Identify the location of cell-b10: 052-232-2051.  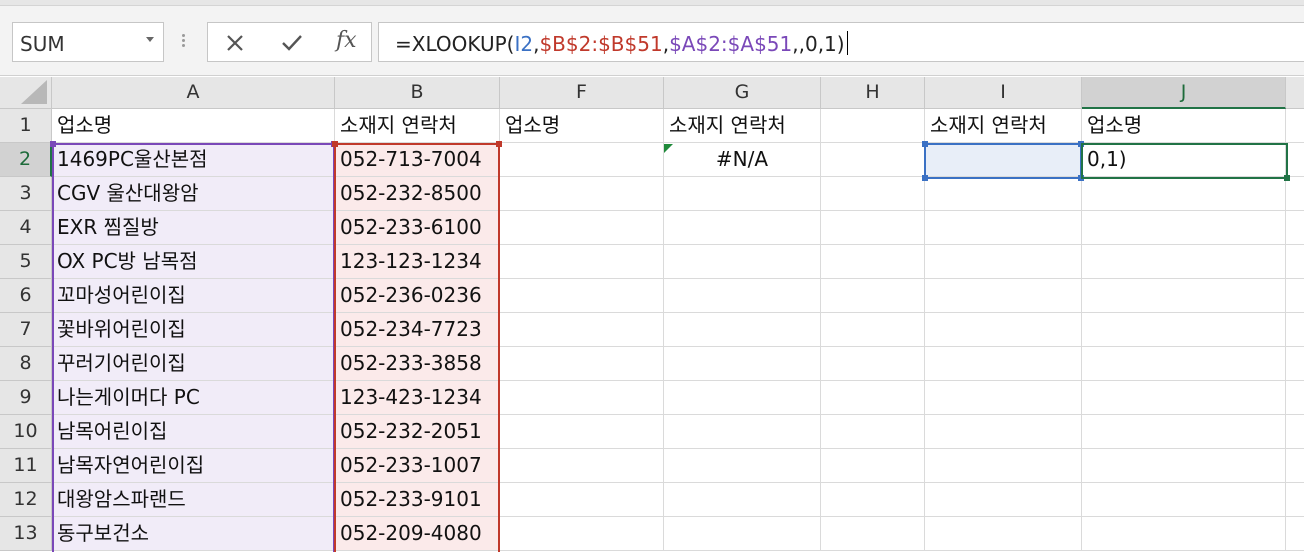
(417, 432).